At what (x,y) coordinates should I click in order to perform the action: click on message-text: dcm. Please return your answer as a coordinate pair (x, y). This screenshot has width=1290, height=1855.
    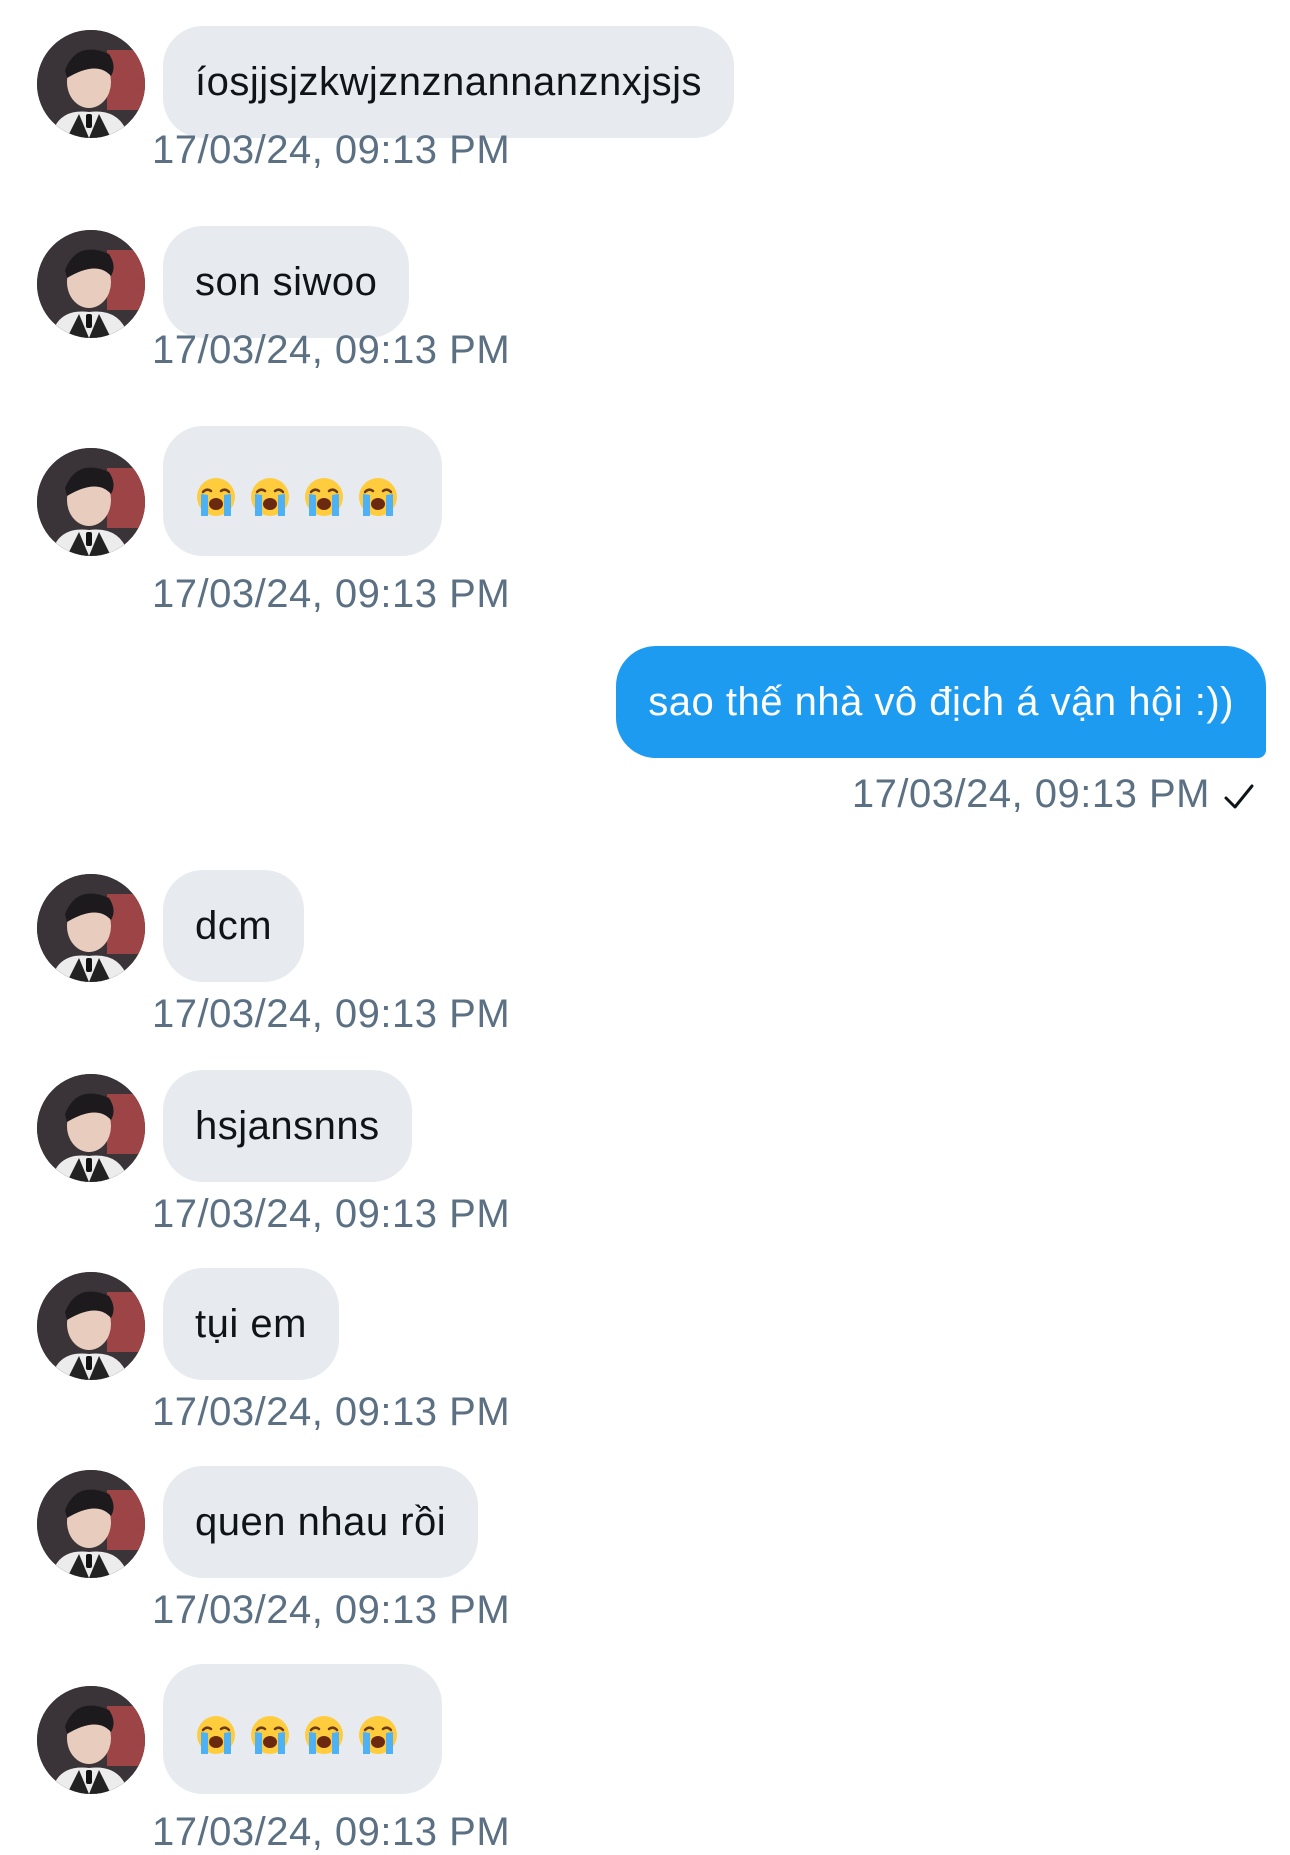
    Looking at the image, I should click on (234, 926).